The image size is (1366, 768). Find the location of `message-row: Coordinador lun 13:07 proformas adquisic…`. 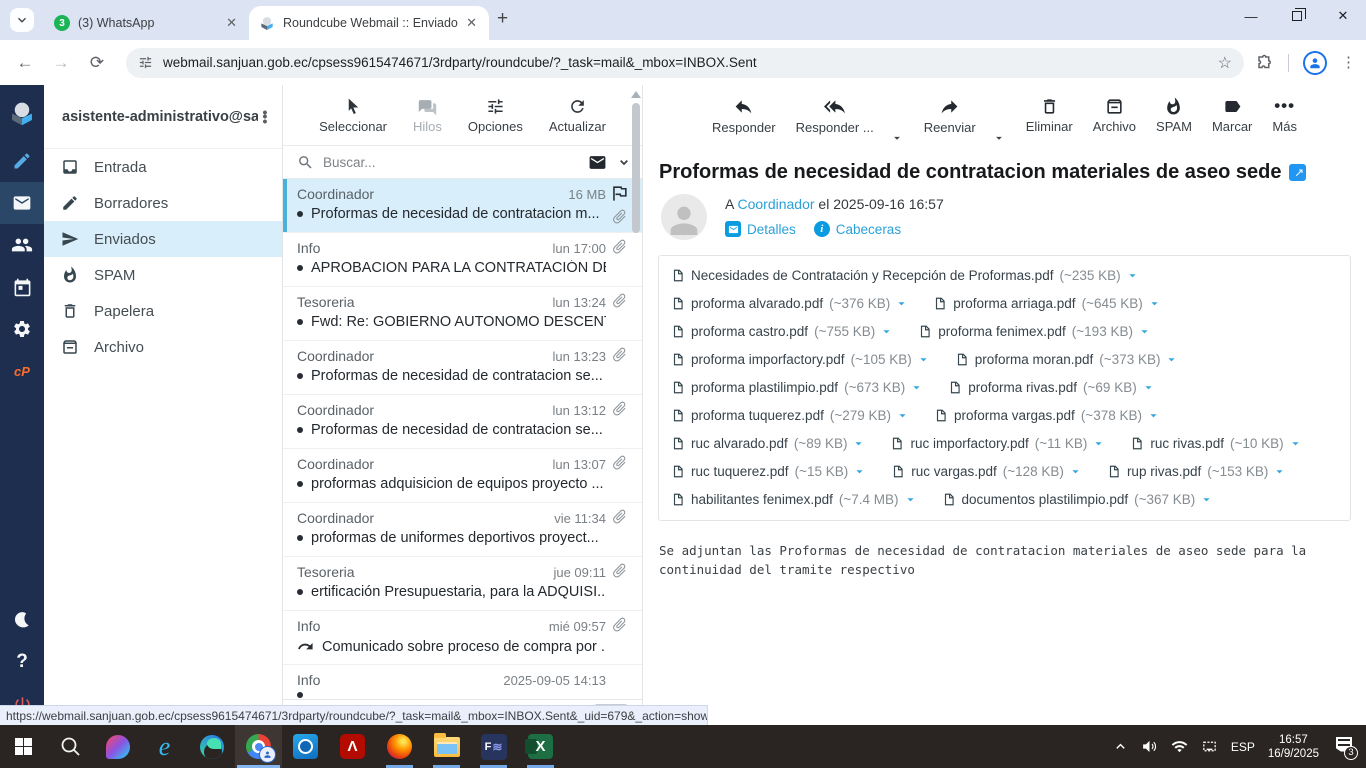

message-row: Coordinador lun 13:07 proformas adquisic… is located at coordinates (462, 476).